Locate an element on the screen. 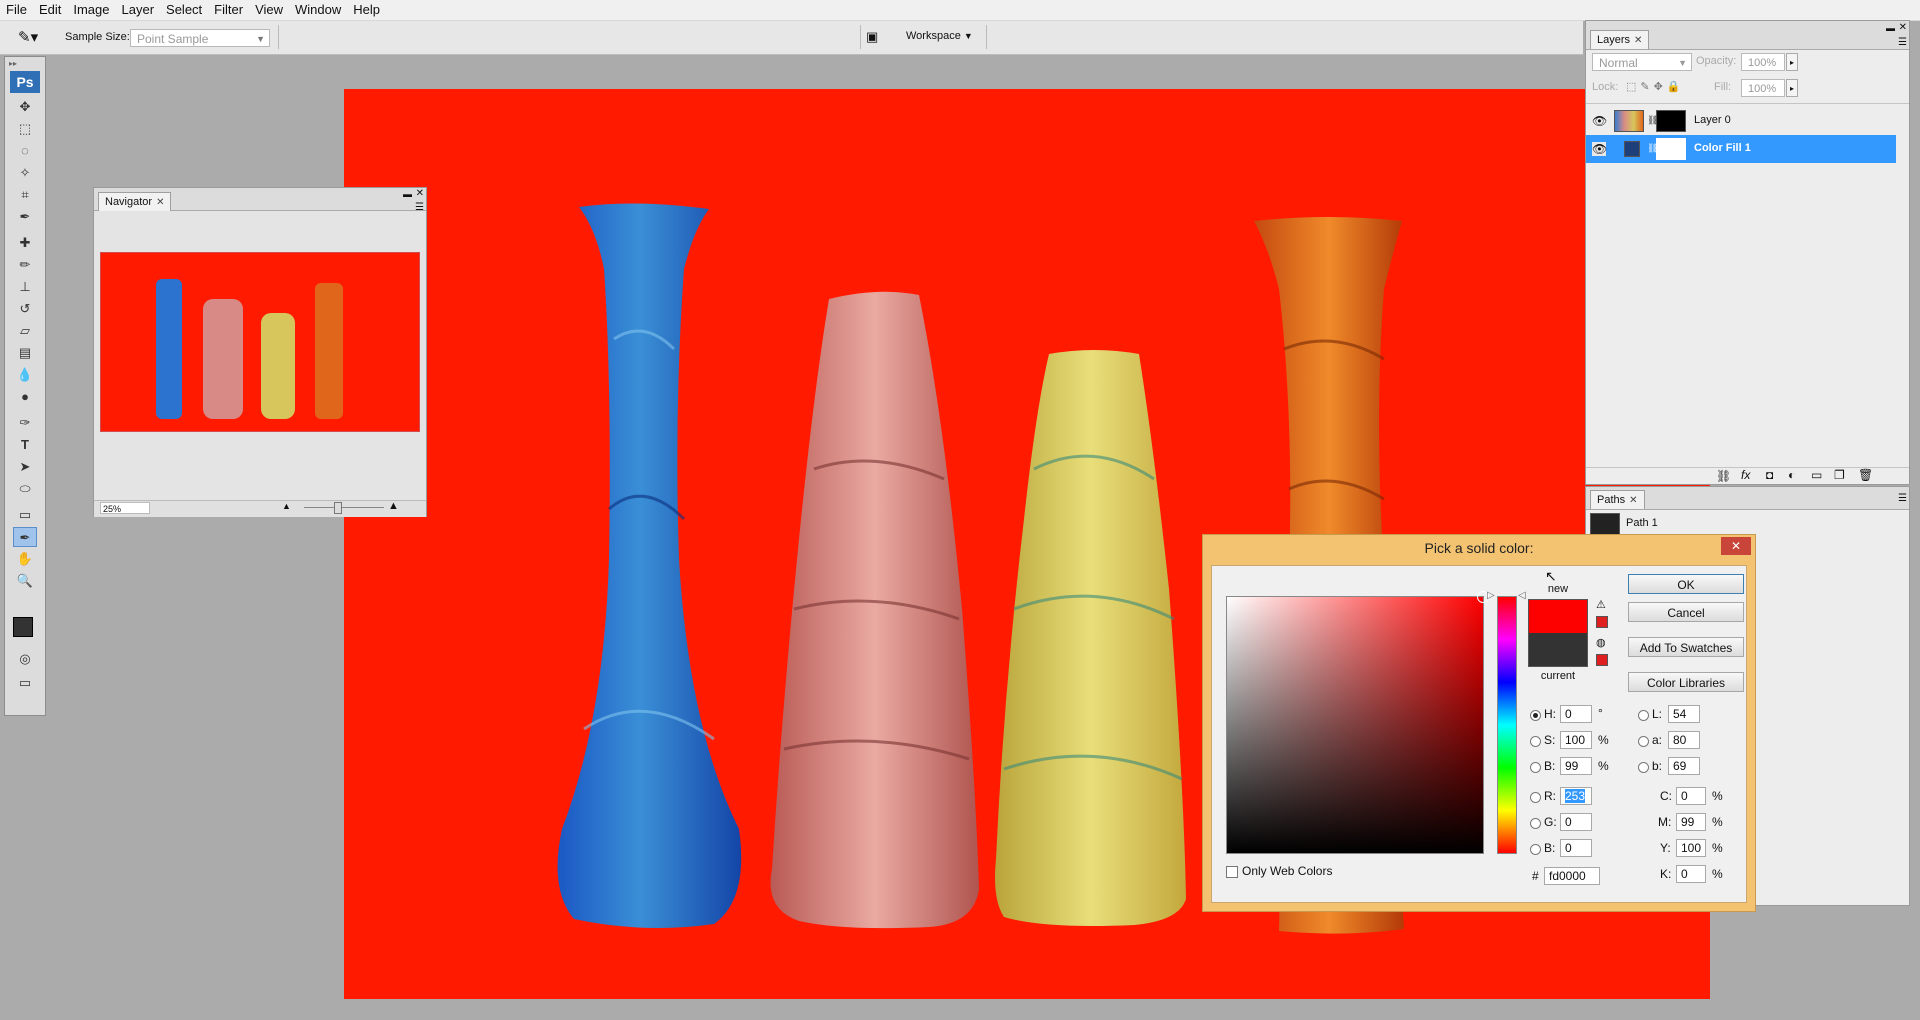  history-brush-tool-icon: ↺ is located at coordinates (25, 309).